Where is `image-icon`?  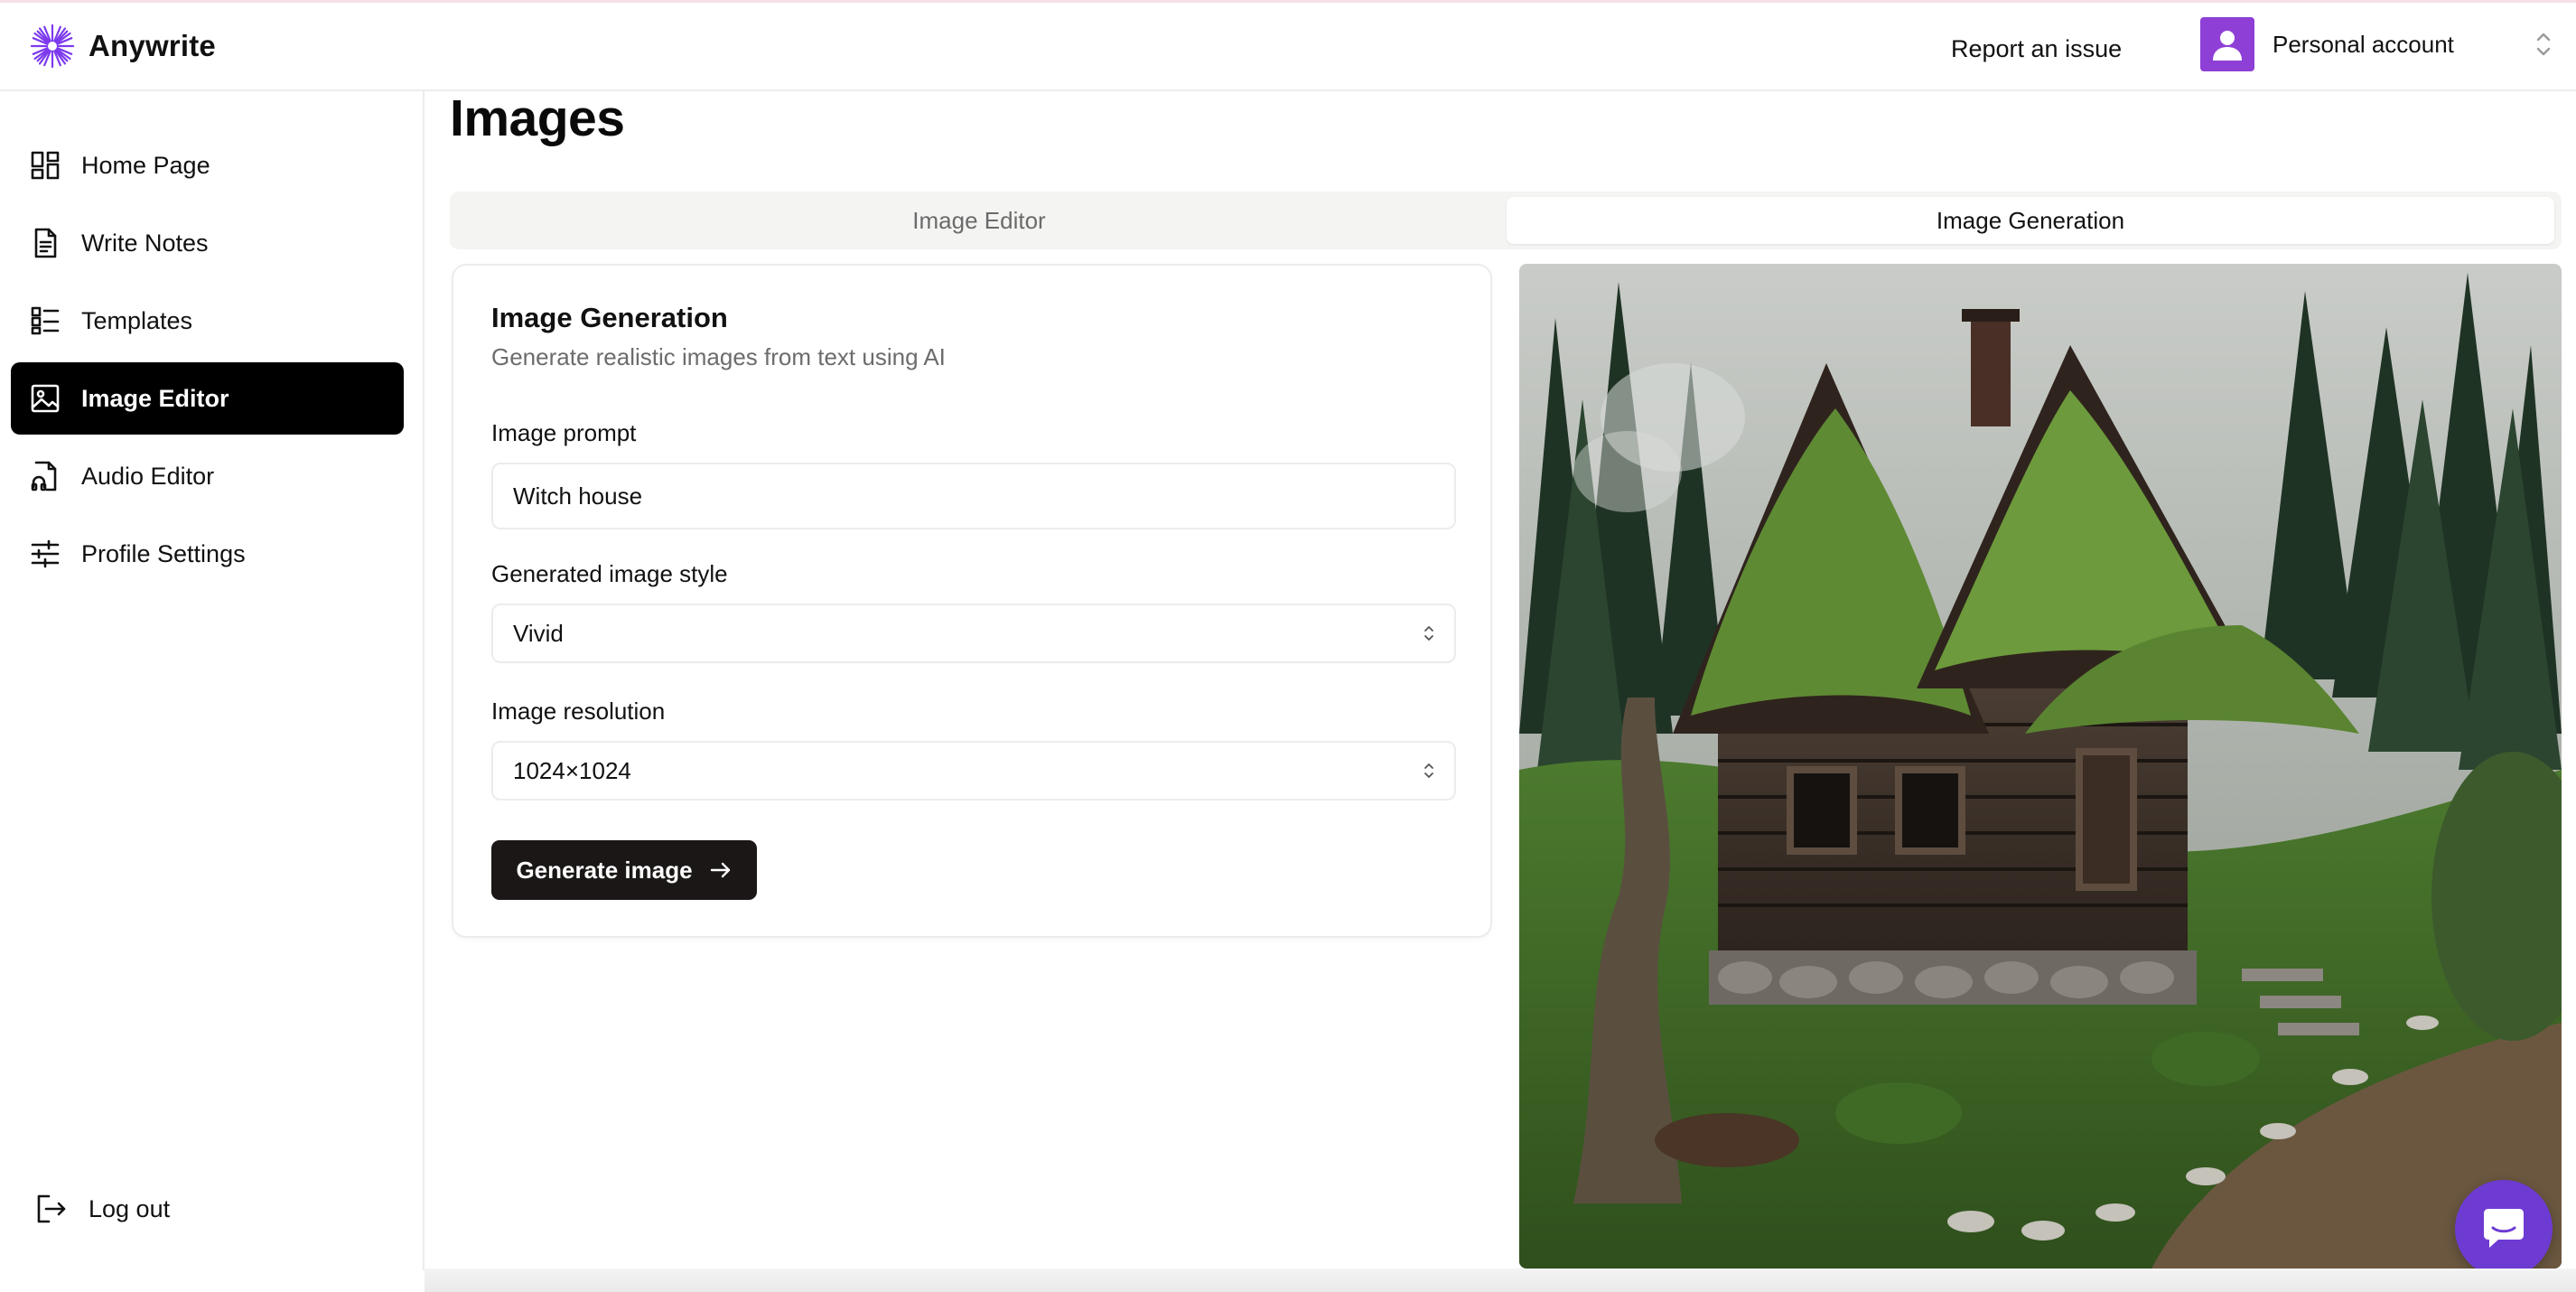 image-icon is located at coordinates (45, 398).